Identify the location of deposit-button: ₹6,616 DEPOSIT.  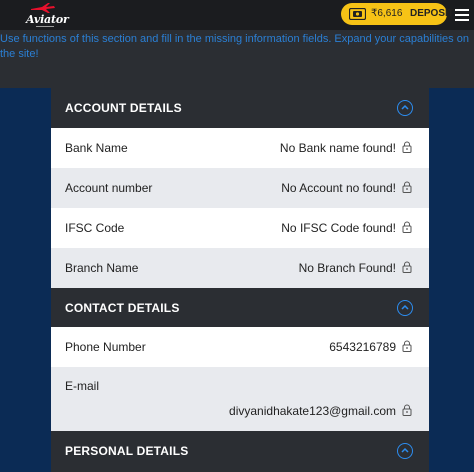
(397, 14).